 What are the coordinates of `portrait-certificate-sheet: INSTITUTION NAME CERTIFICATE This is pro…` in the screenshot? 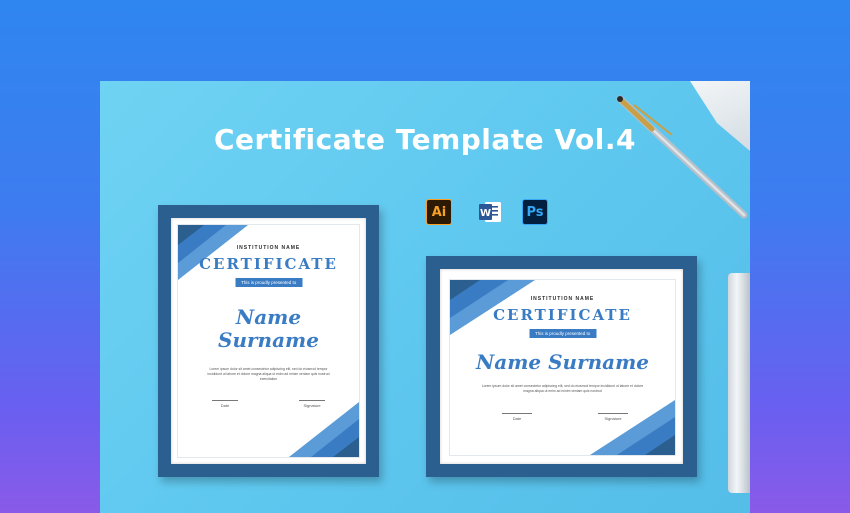 It's located at (268, 341).